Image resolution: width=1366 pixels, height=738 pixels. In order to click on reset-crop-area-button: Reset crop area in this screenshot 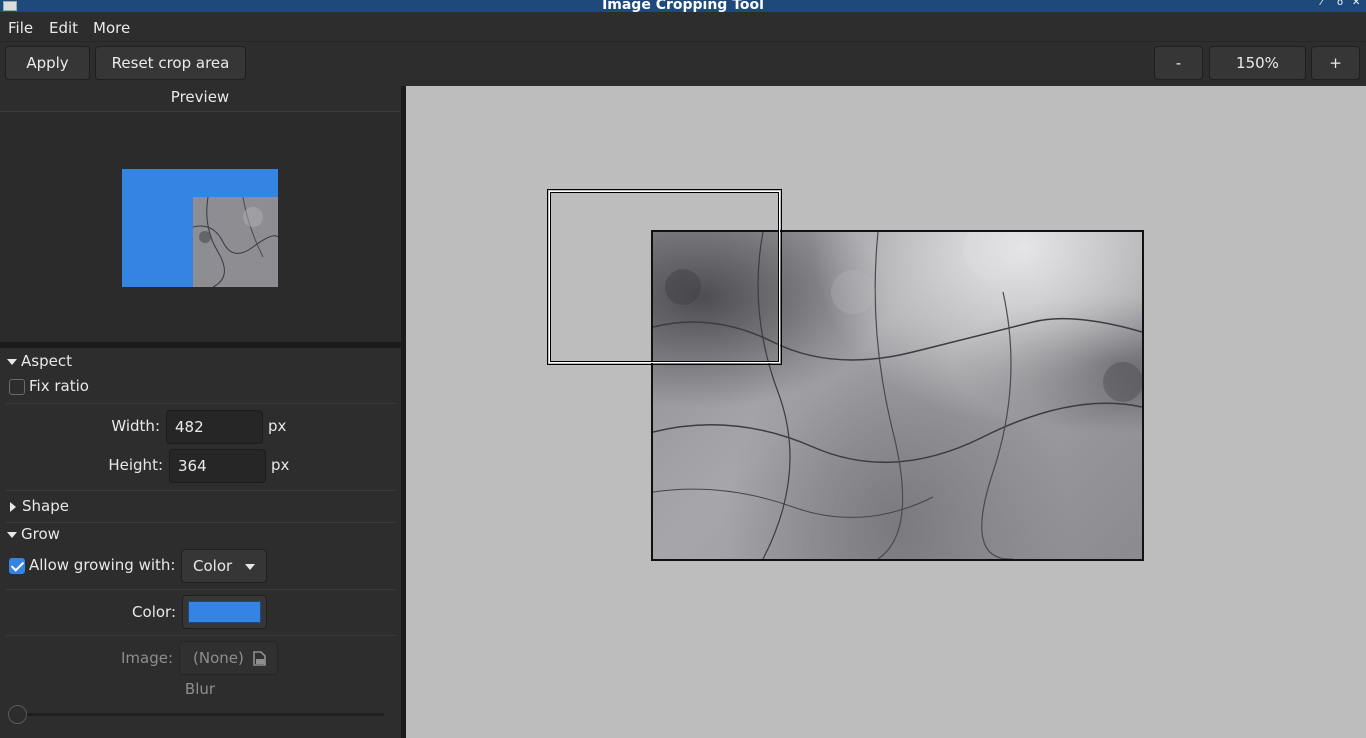, I will do `click(170, 63)`.